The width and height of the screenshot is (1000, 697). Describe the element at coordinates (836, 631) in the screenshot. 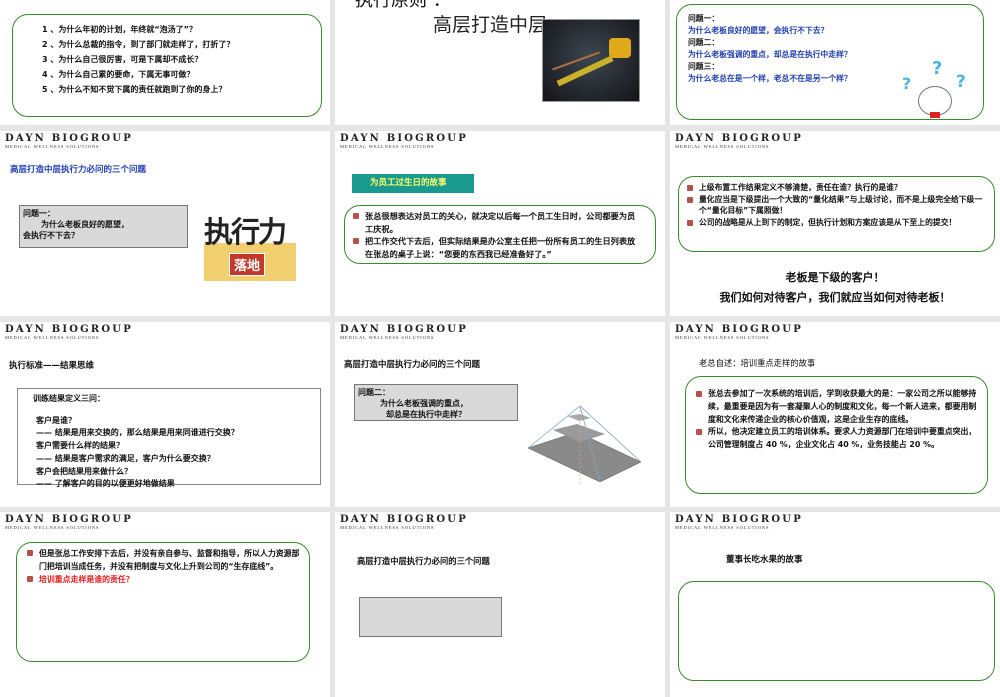

I see `story-box` at that location.